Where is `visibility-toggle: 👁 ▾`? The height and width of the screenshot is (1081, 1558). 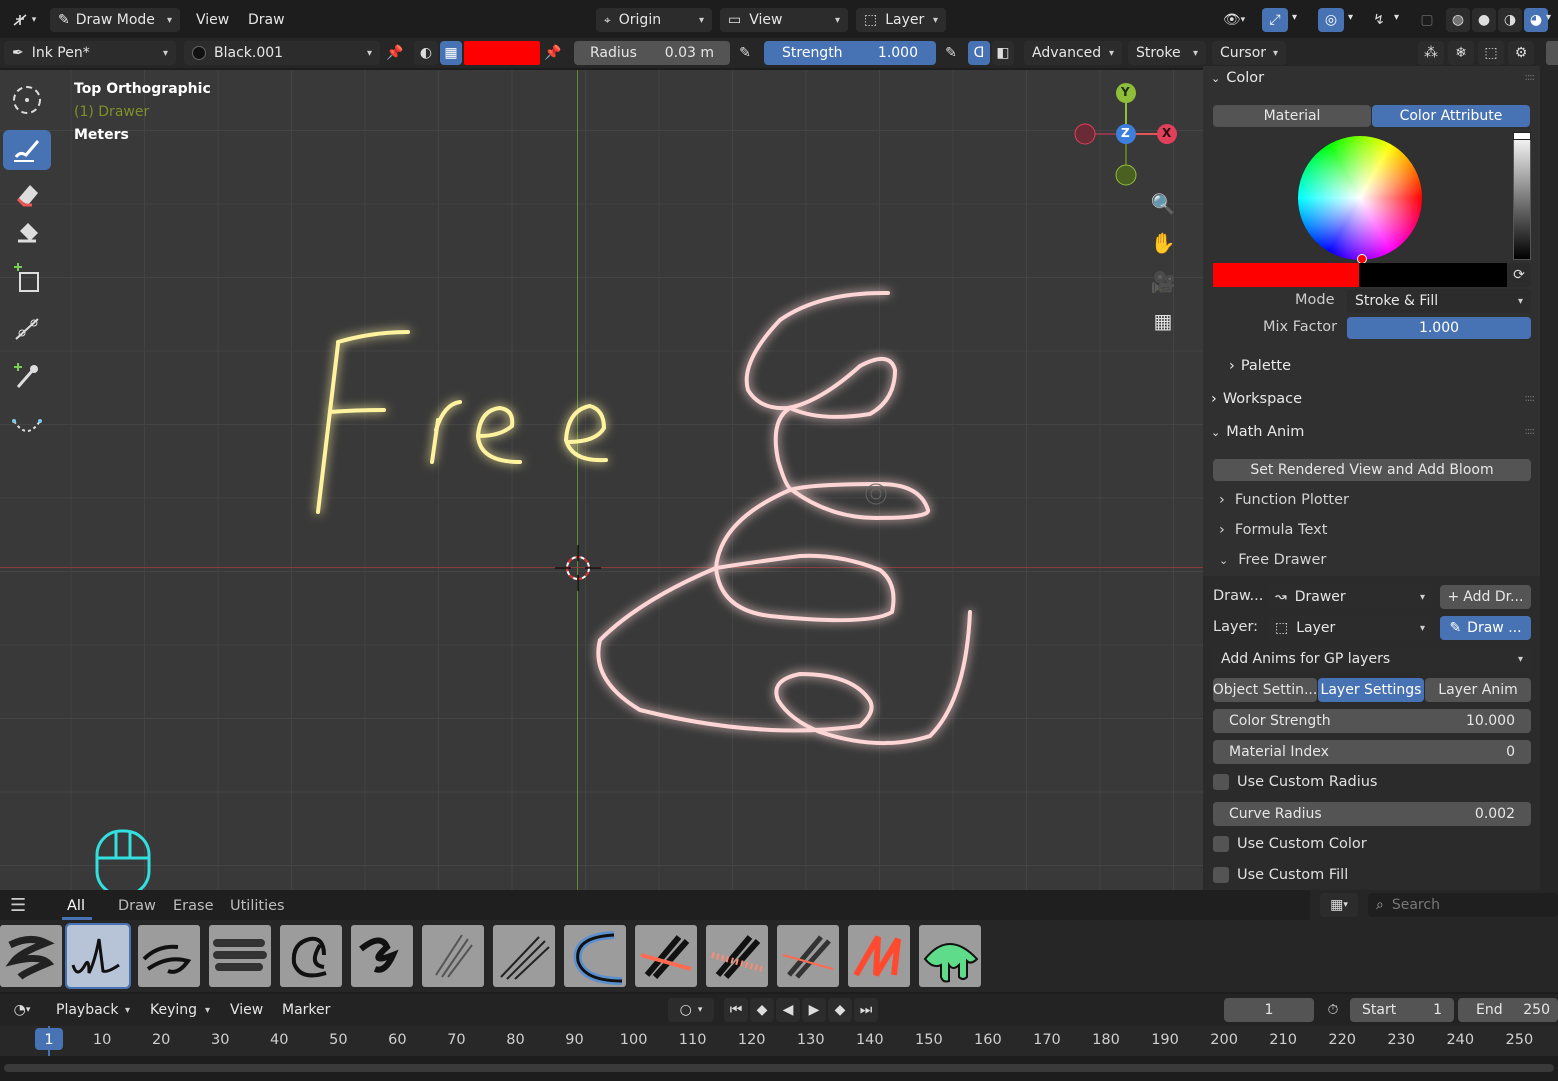
visibility-toggle: 👁 ▾ is located at coordinates (1234, 20).